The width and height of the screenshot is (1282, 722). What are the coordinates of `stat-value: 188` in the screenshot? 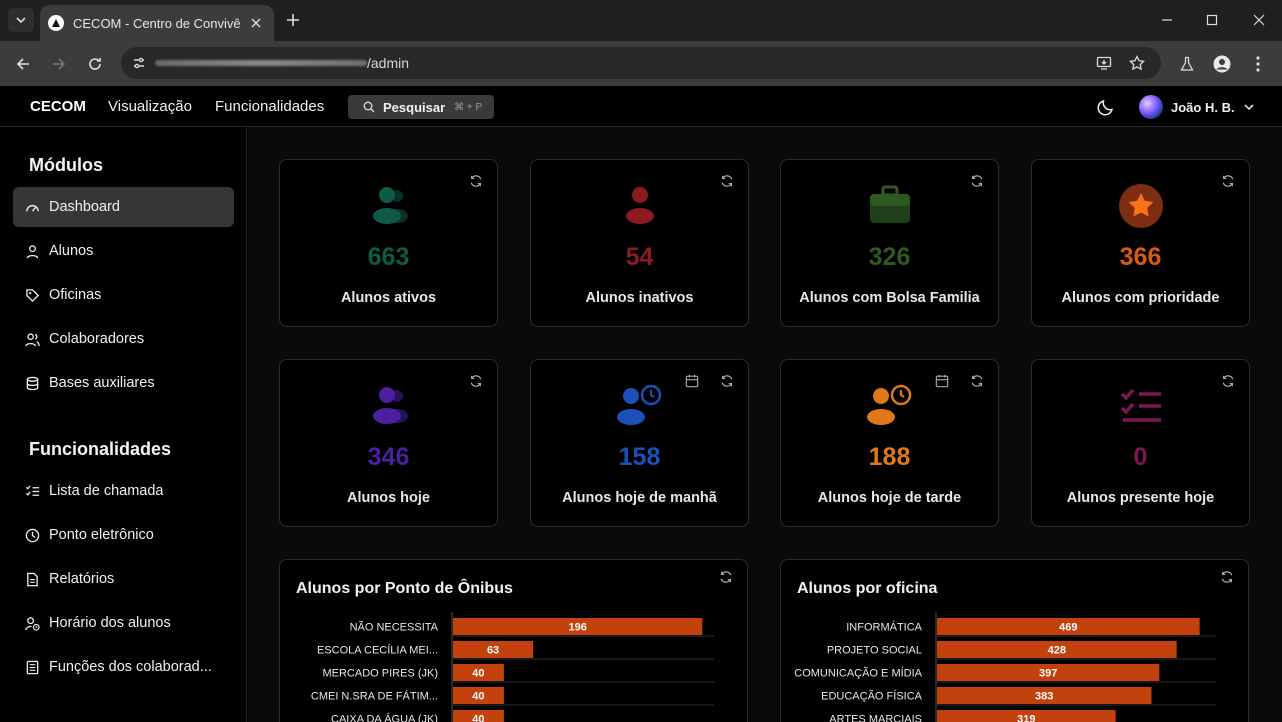 It's located at (889, 457).